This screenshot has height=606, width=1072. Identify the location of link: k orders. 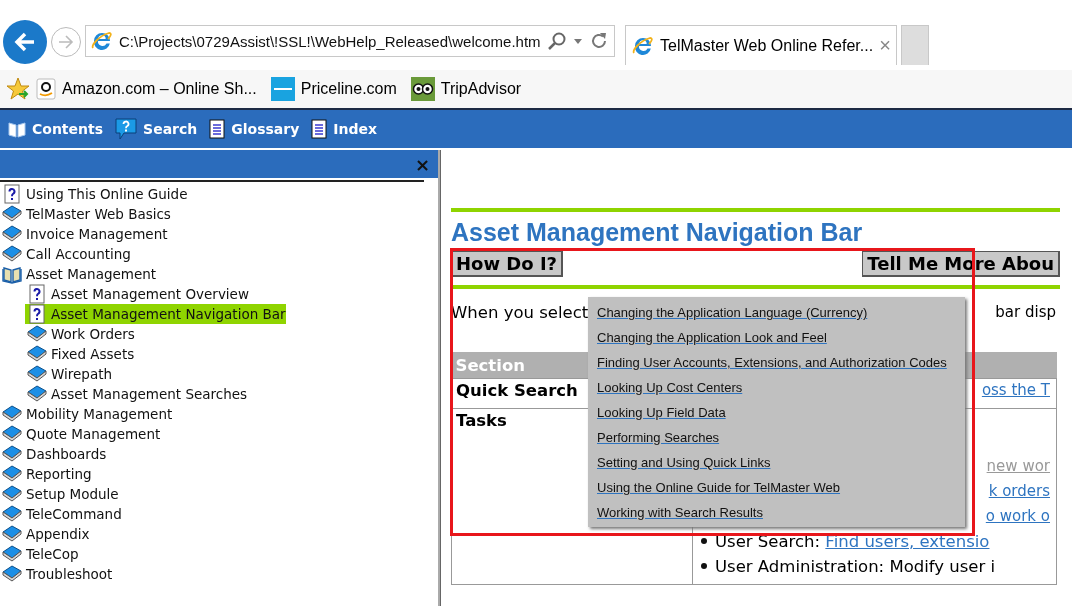
(1019, 491).